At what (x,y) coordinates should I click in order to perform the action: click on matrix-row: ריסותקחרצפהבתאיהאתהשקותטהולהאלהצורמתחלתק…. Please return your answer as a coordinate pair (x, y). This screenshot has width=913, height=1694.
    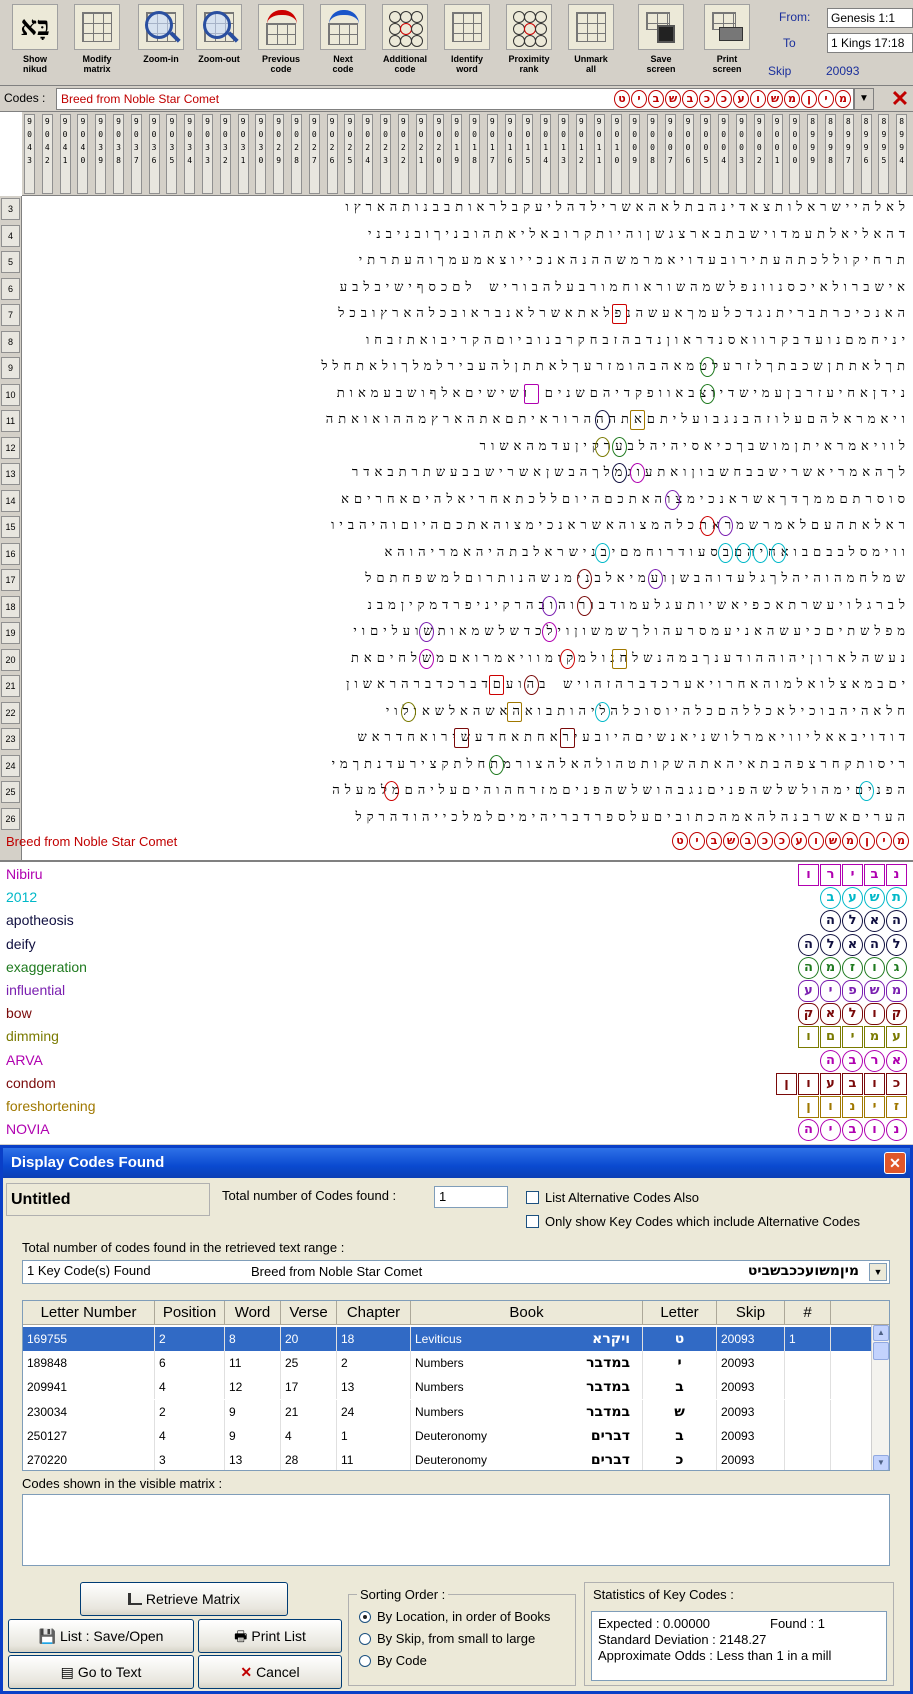
    Looking at the image, I should click on (467, 765).